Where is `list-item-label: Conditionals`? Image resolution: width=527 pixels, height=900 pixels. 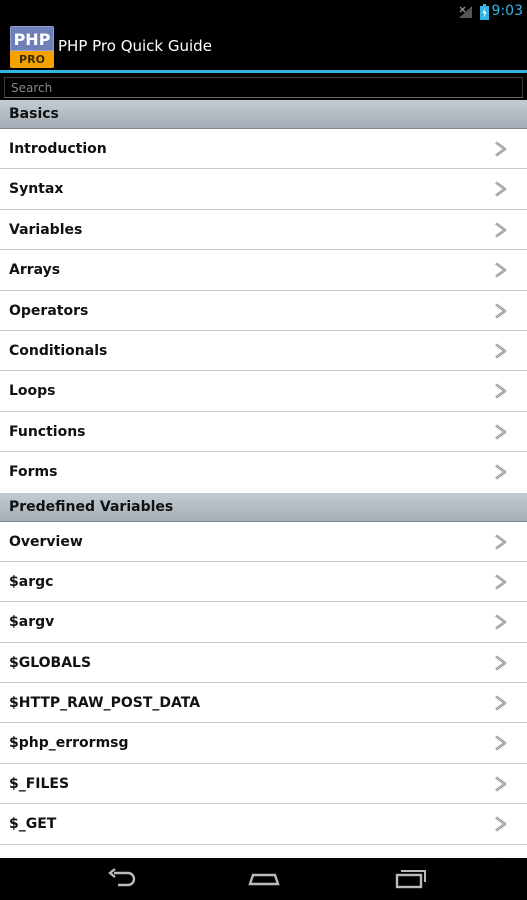 list-item-label: Conditionals is located at coordinates (58, 350).